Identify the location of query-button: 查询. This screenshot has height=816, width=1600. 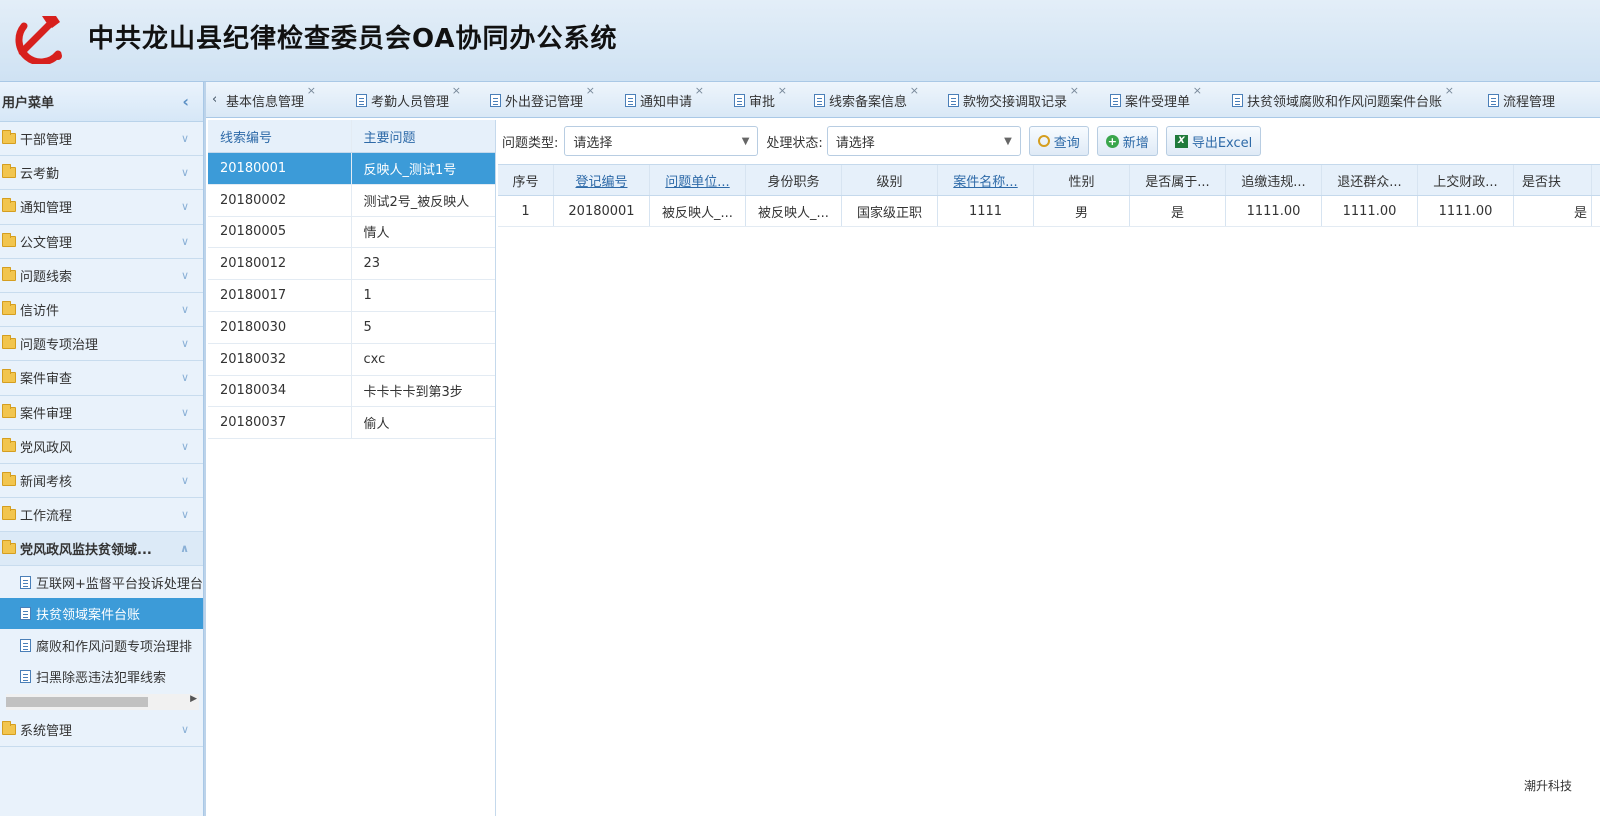
(1058, 141).